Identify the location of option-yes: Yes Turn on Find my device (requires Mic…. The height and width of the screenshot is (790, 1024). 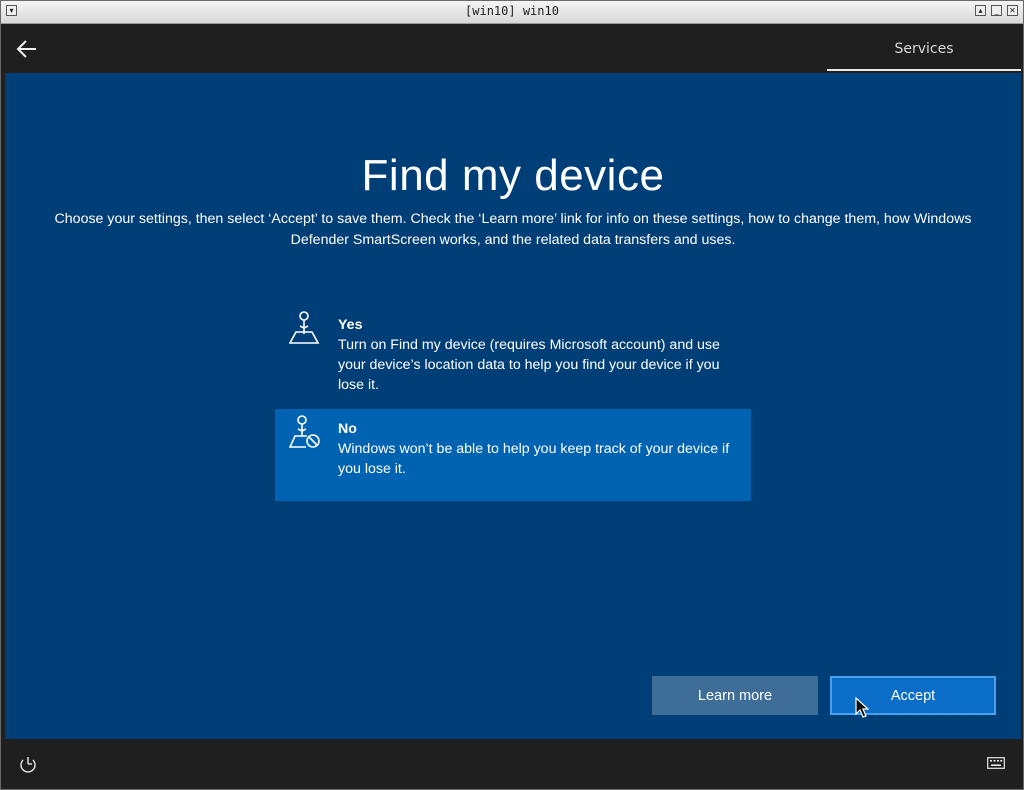
(513, 351).